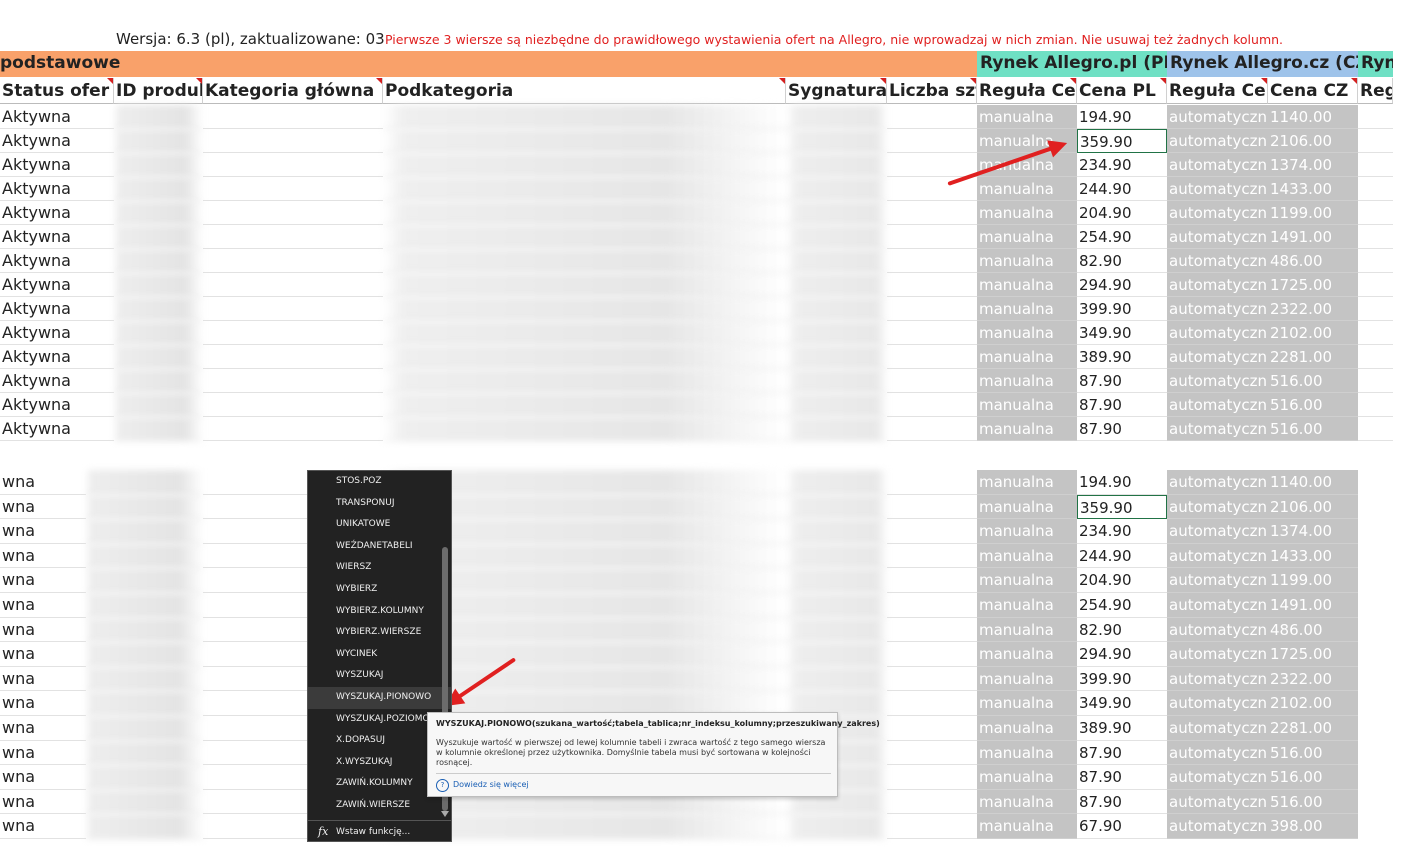 This screenshot has height=864, width=1413. I want to click on price-cz-cell: 2106.00, so click(1313, 141).